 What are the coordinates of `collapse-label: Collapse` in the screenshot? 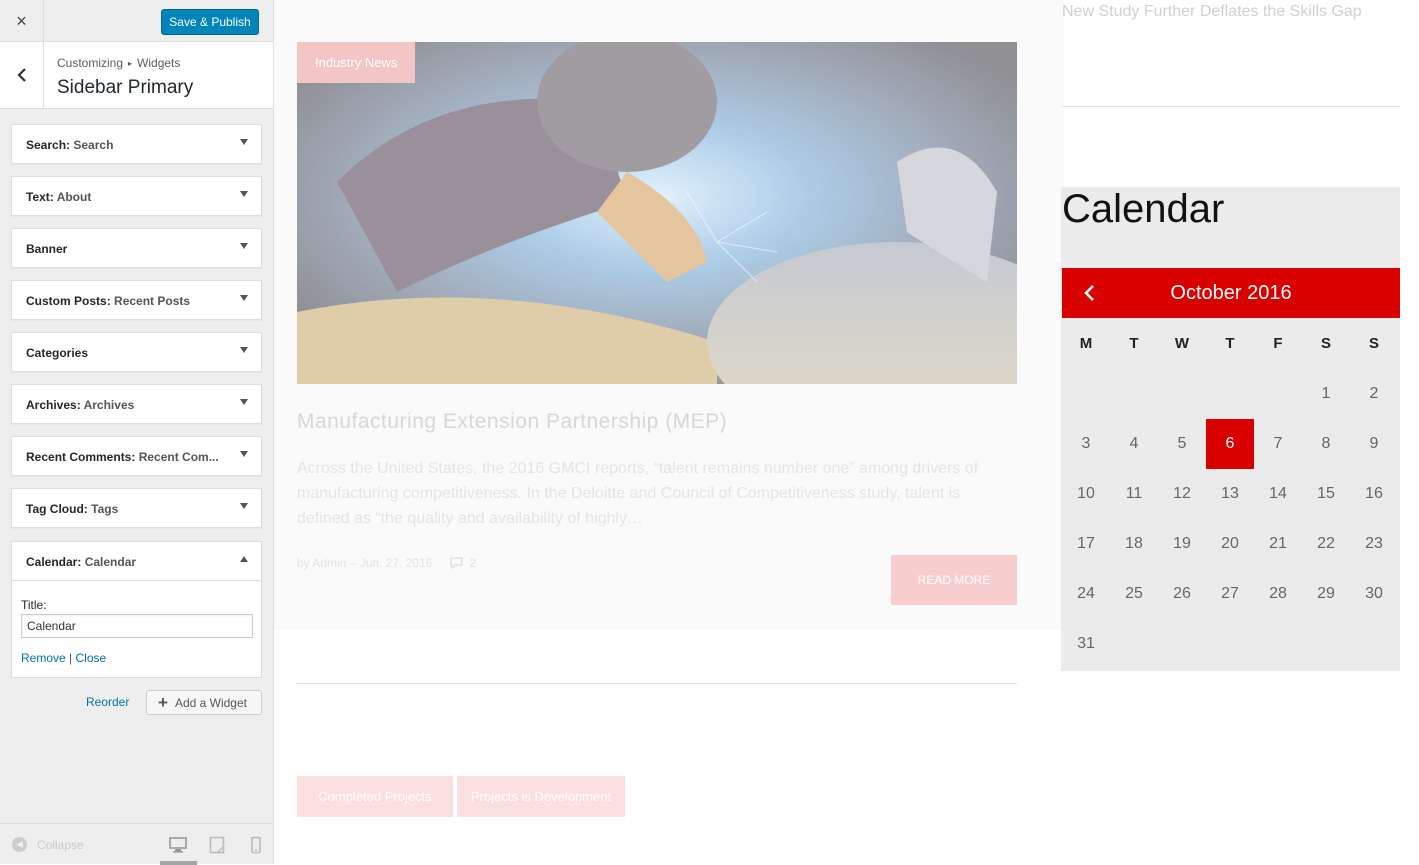 It's located at (60, 844).